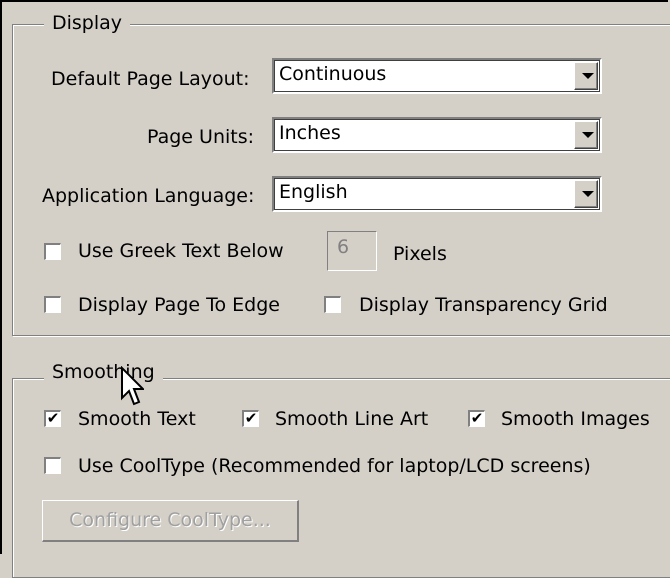 Image resolution: width=670 pixels, height=578 pixels. What do you see at coordinates (332, 304) in the screenshot?
I see `transparency-grid-checkbox` at bounding box center [332, 304].